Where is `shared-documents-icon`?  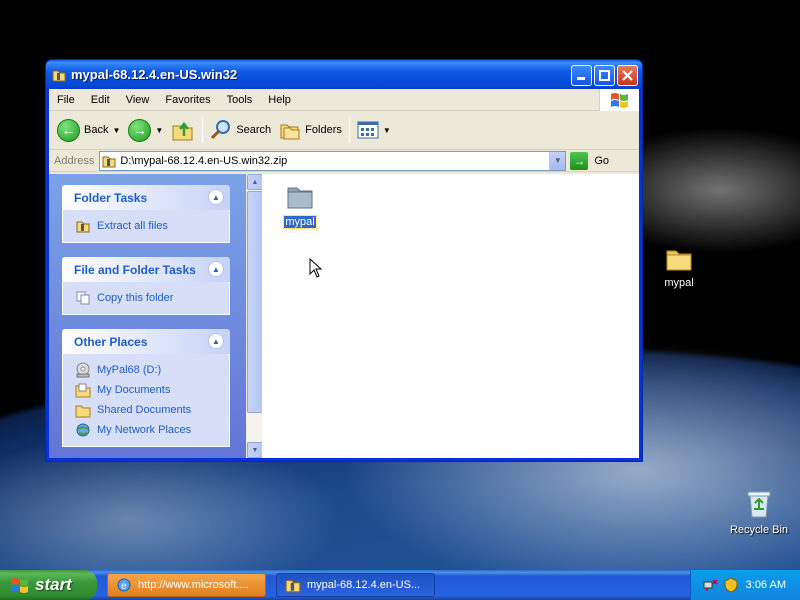 shared-documents-icon is located at coordinates (83, 410).